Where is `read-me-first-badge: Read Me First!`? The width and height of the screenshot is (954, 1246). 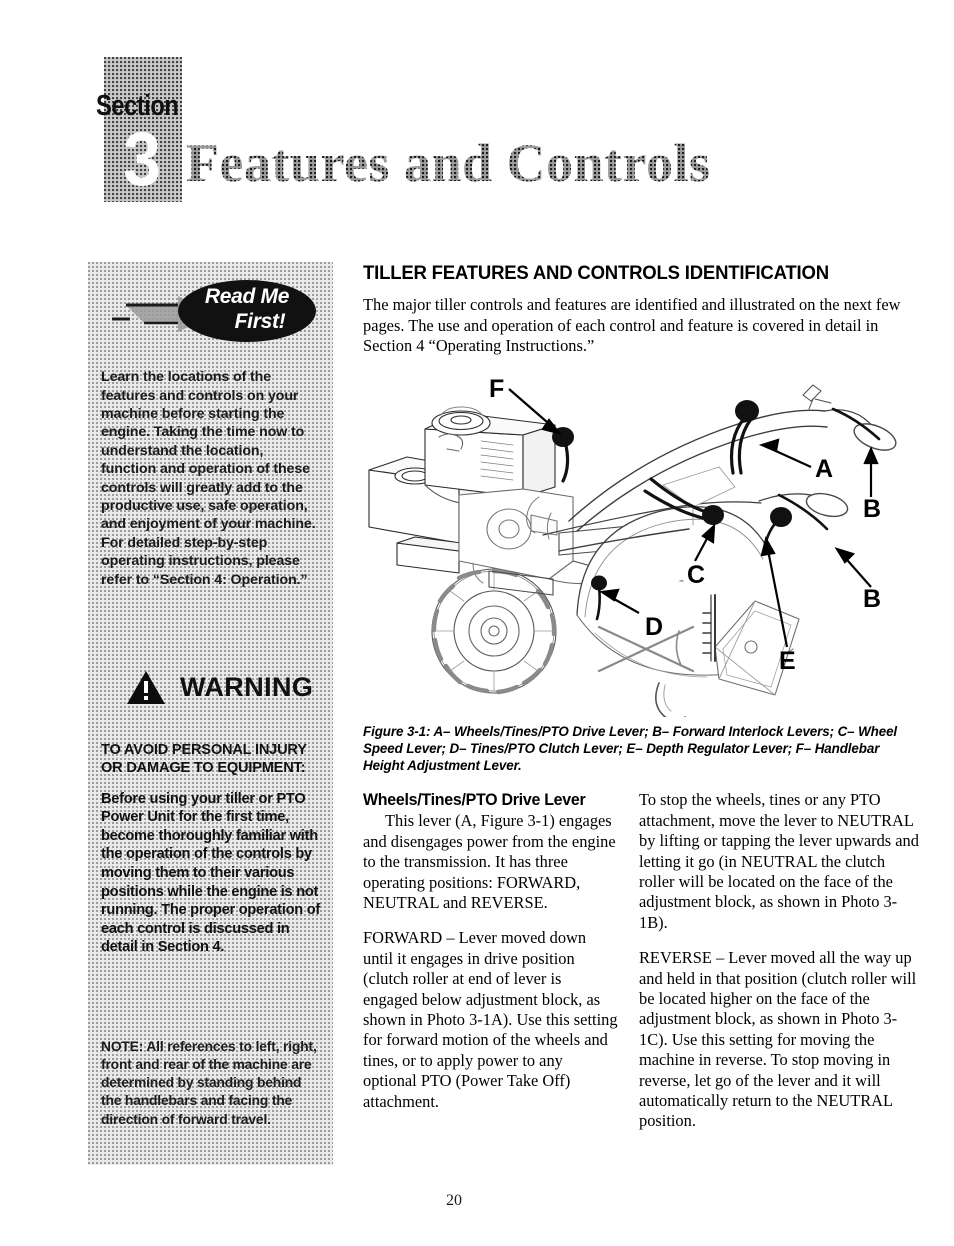
read-me-first-badge: Read Me First! is located at coordinates (210, 311).